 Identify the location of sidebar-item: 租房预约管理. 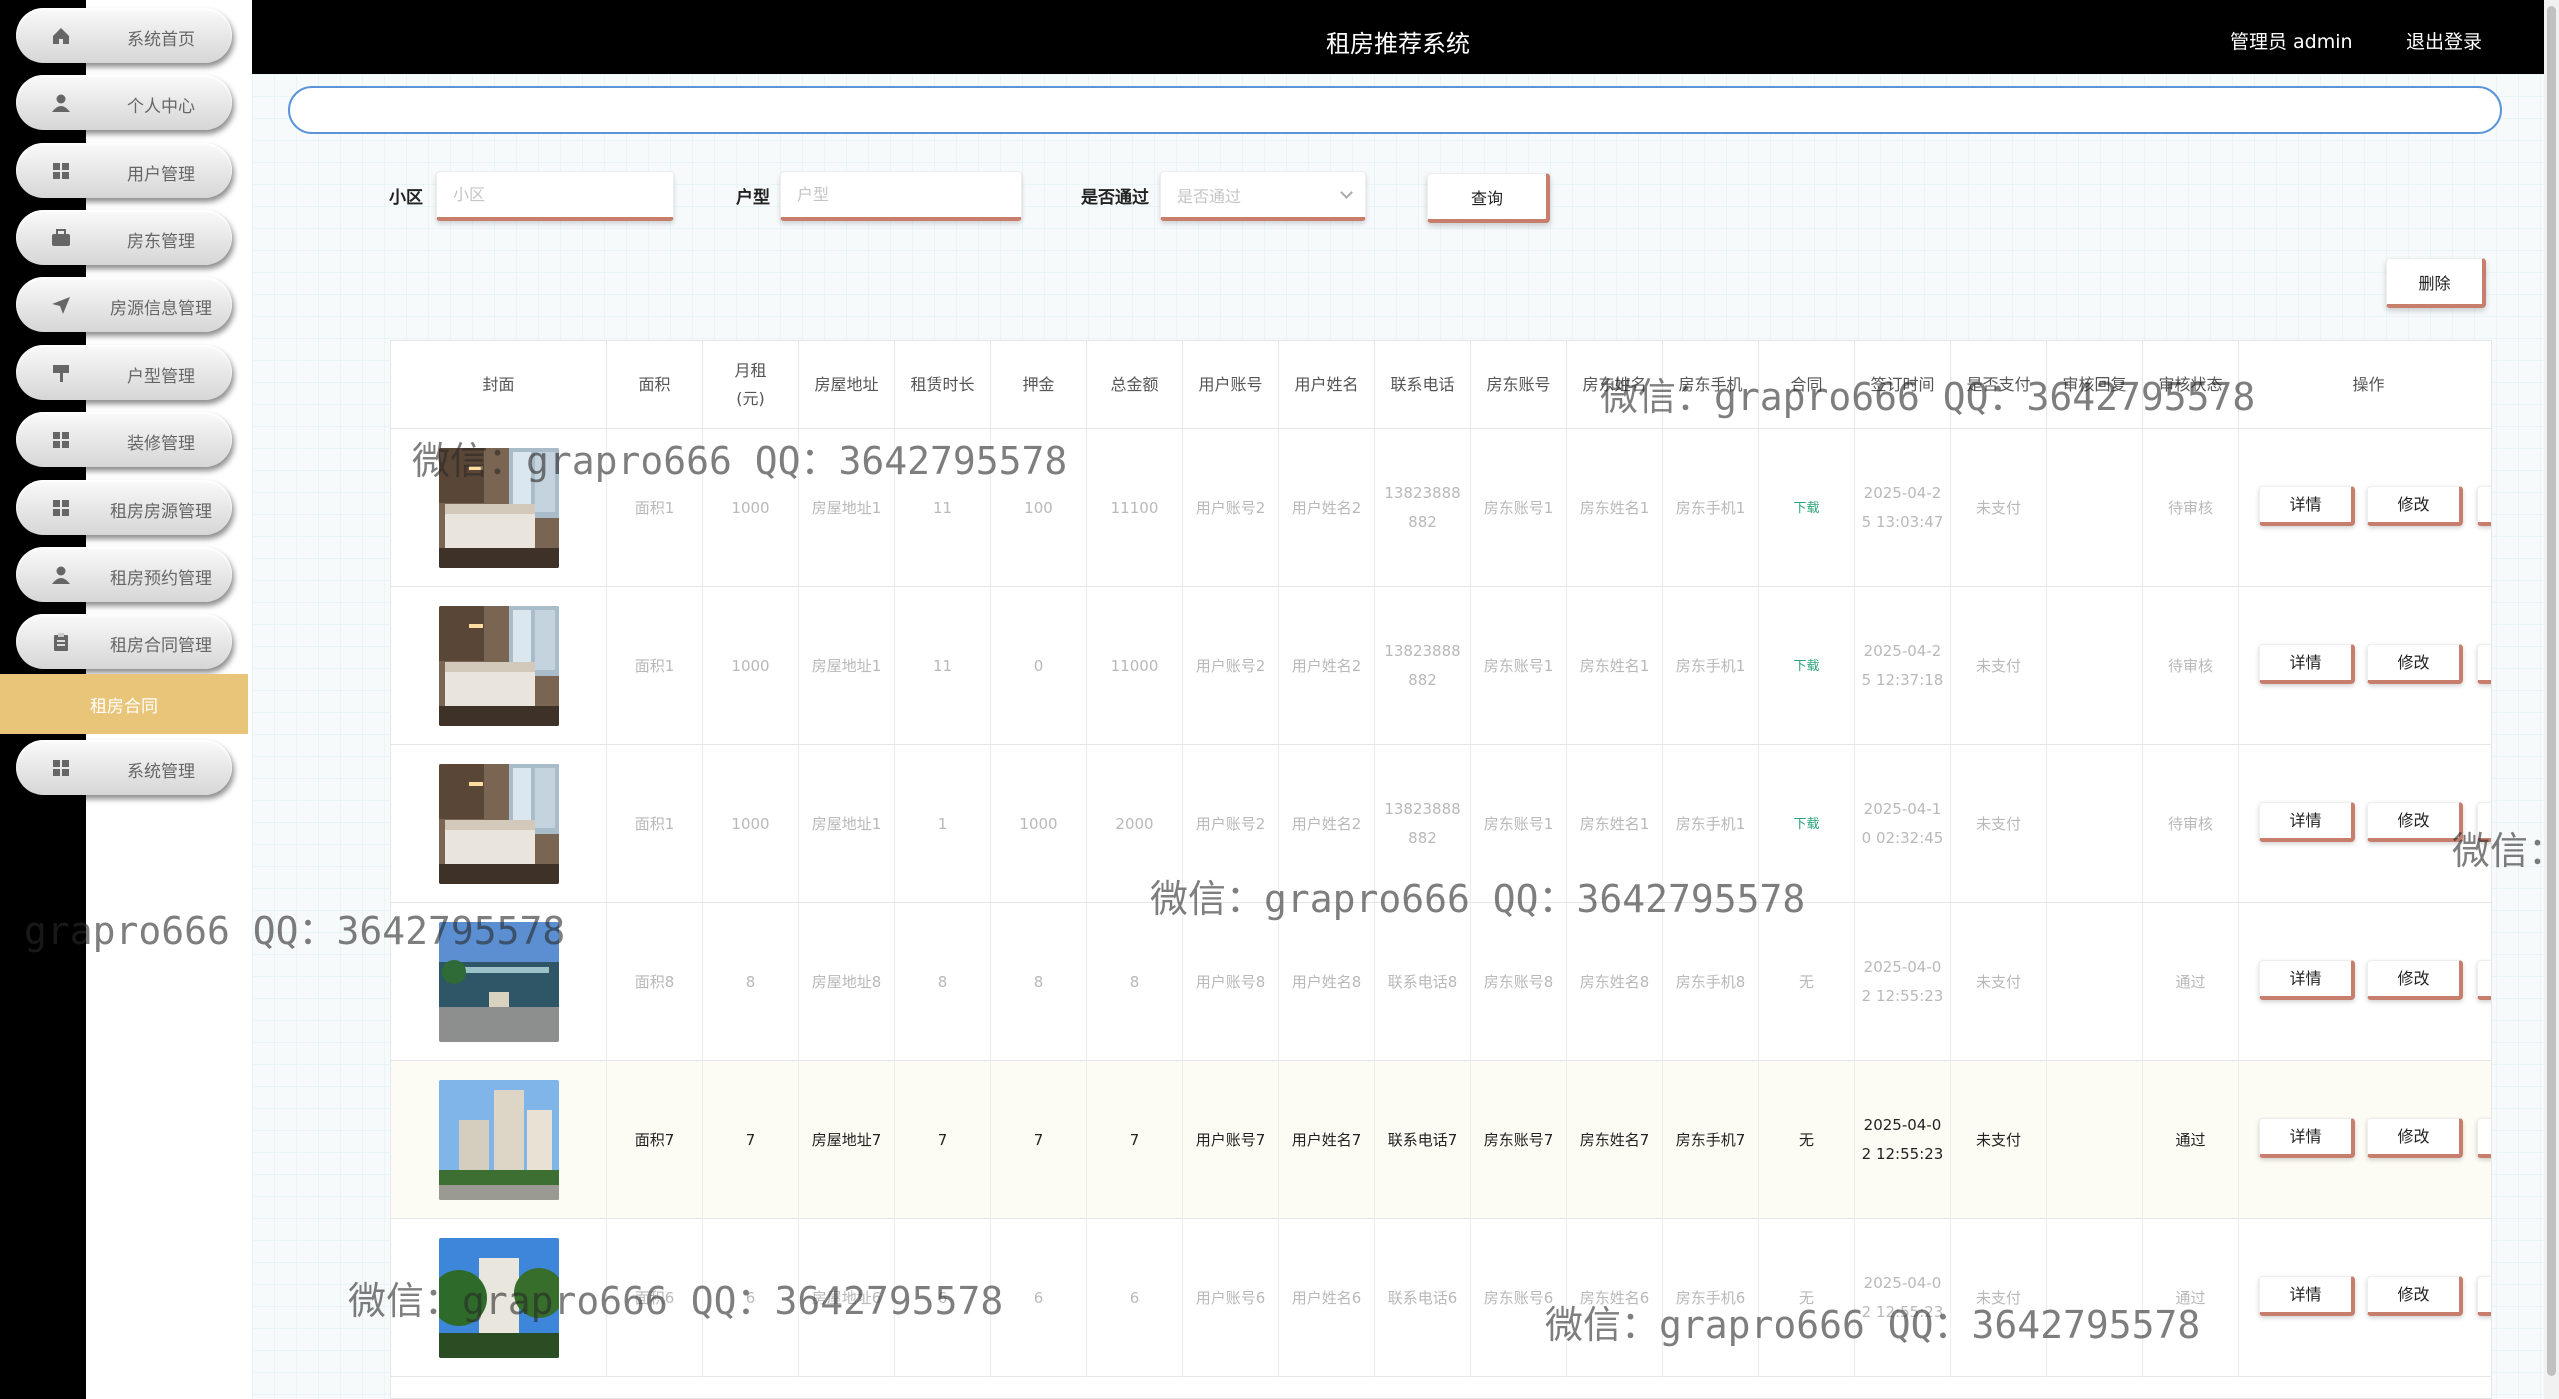
(124, 574).